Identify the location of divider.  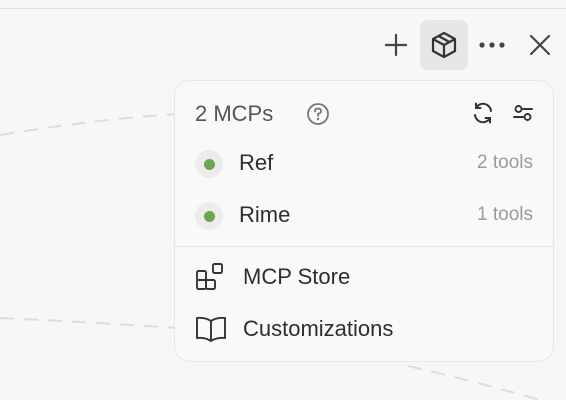
(364, 246).